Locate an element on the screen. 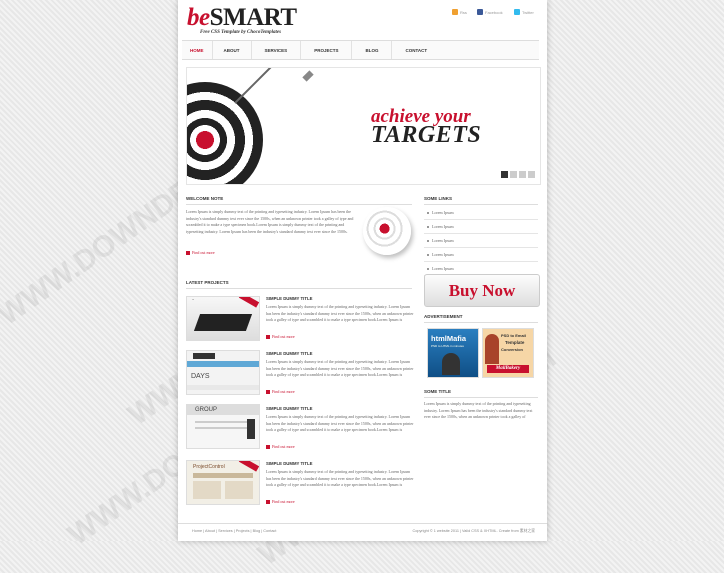 This screenshot has width=724, height=573. welcome-more-link: Find out more is located at coordinates (200, 252).